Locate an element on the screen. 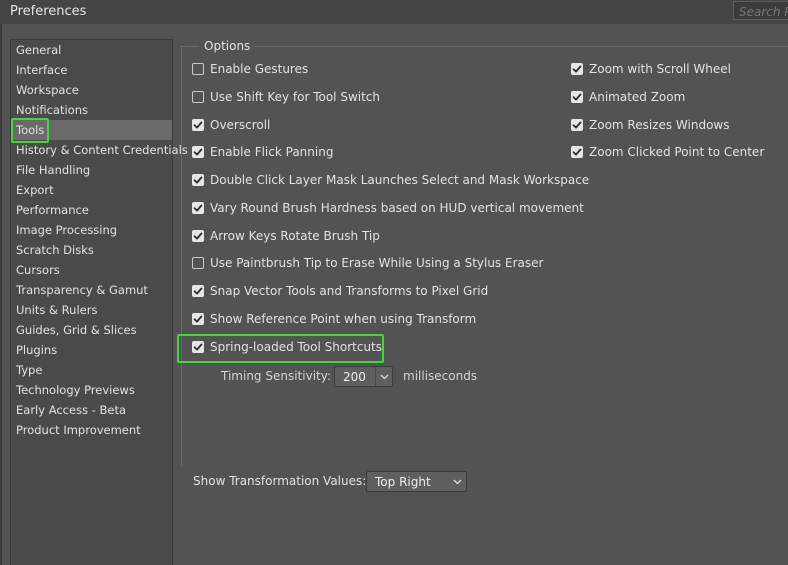  sidebar-item-transparency-gamut: Transparency & Gamut is located at coordinates (91, 290).